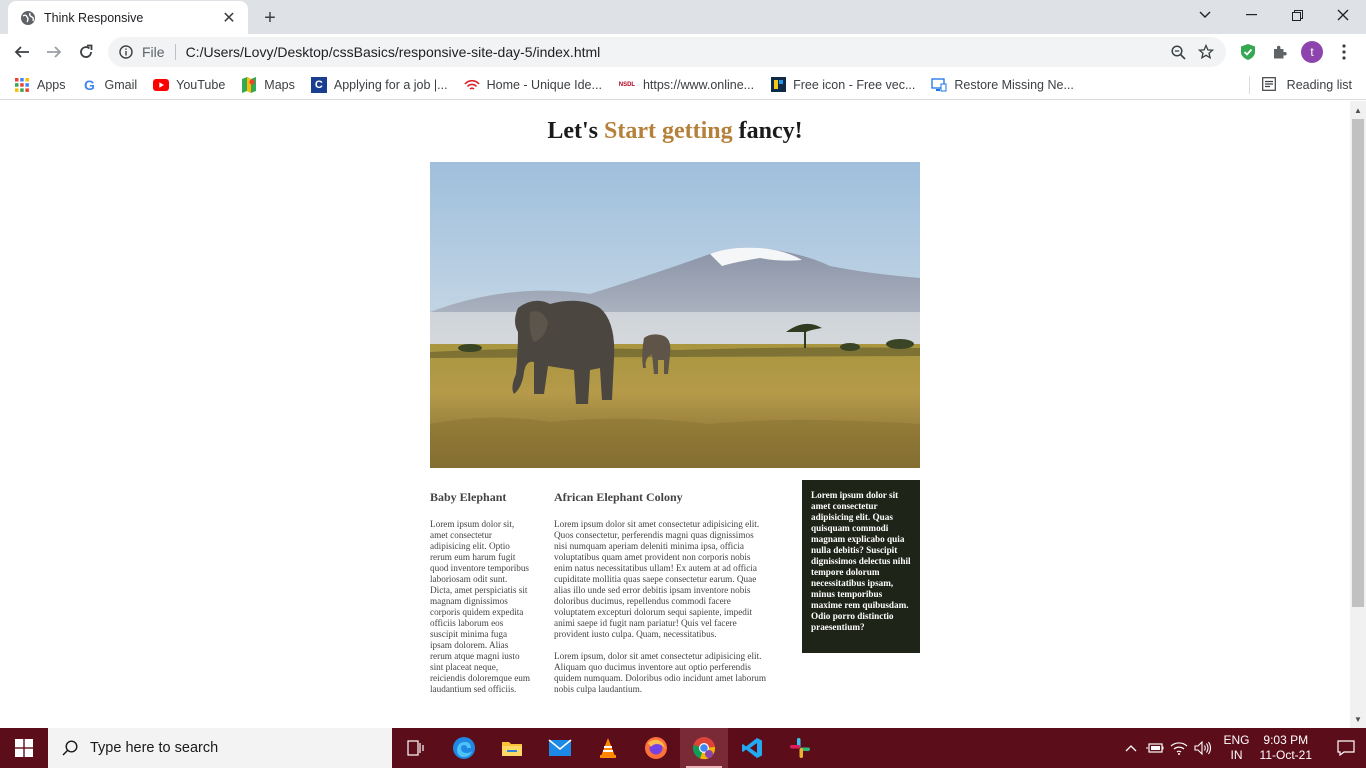  I want to click on scrollbar-thumb, so click(1358, 363).